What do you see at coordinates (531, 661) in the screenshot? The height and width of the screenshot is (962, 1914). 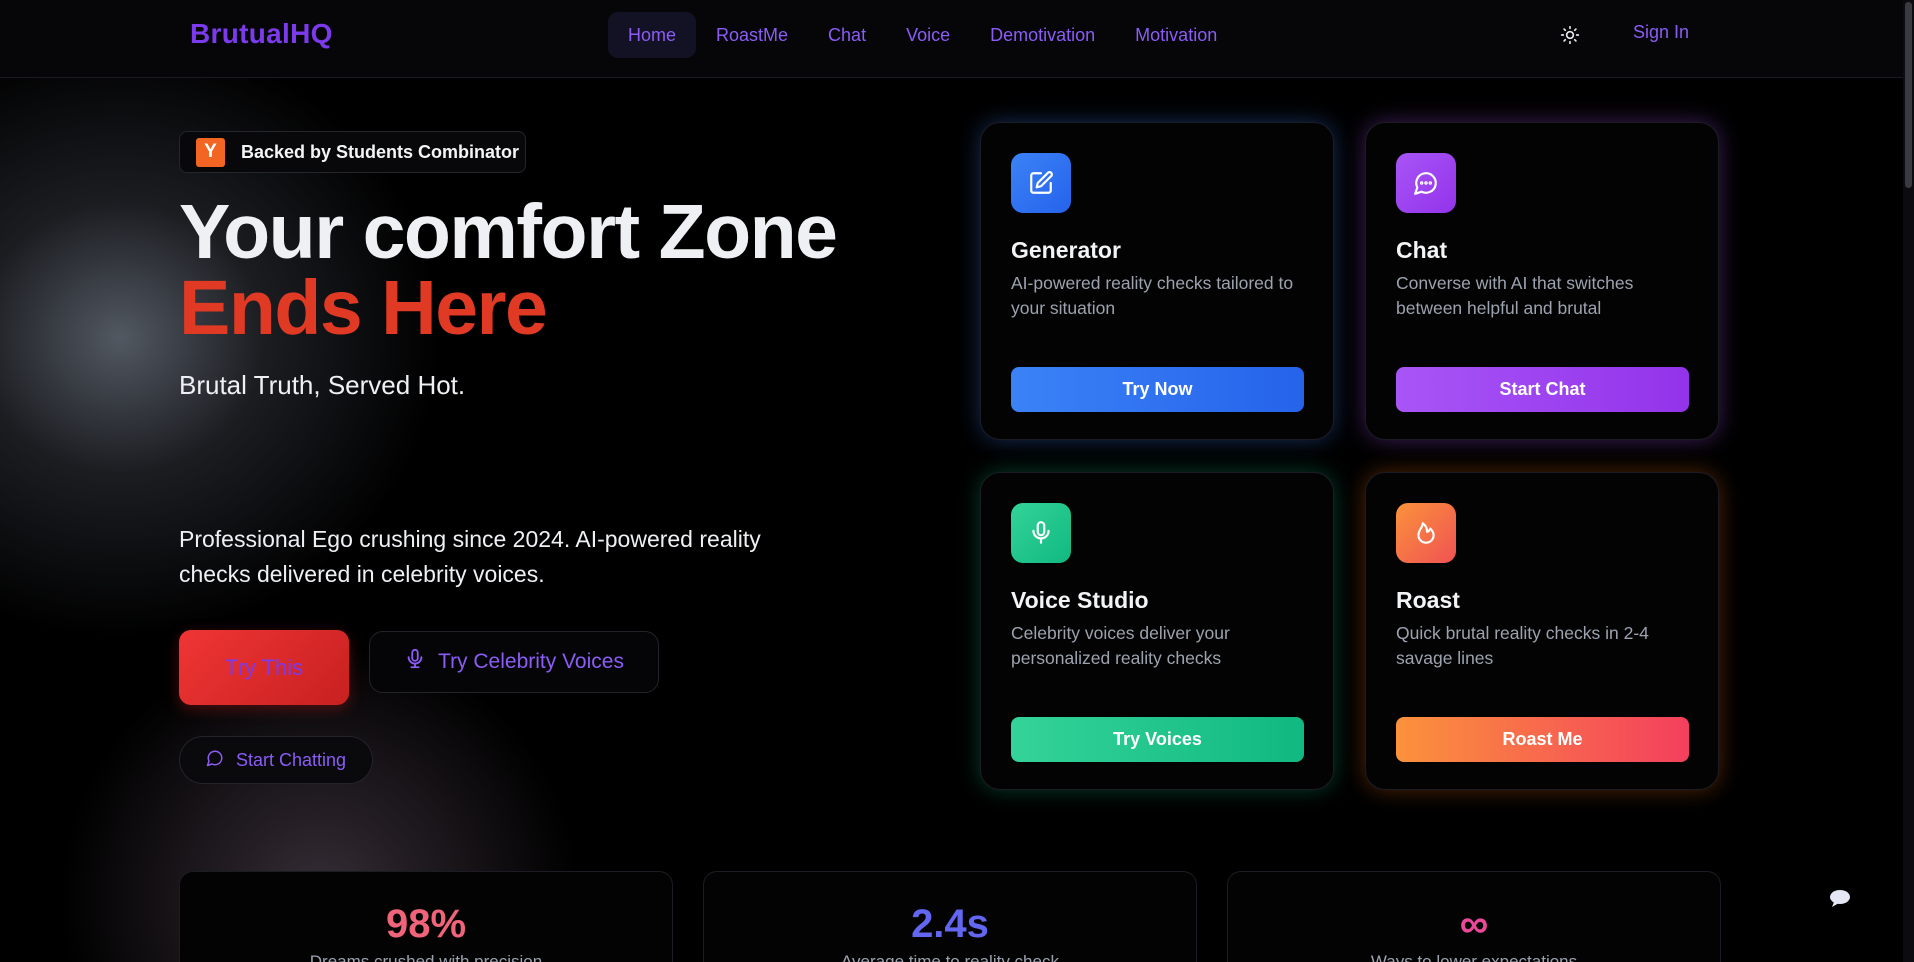 I see `try-celebrity-voices-label: Try Celebrity Voices` at bounding box center [531, 661].